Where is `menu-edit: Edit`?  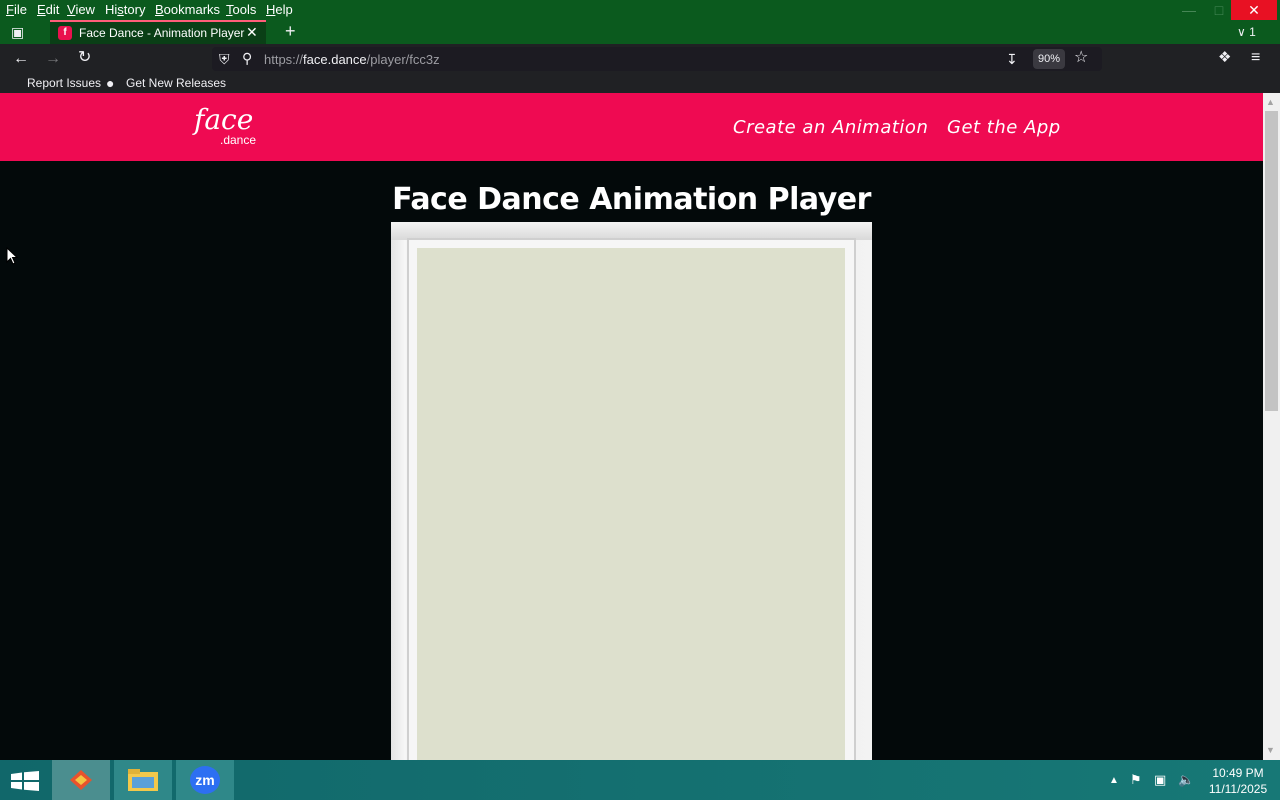 menu-edit: Edit is located at coordinates (48, 9).